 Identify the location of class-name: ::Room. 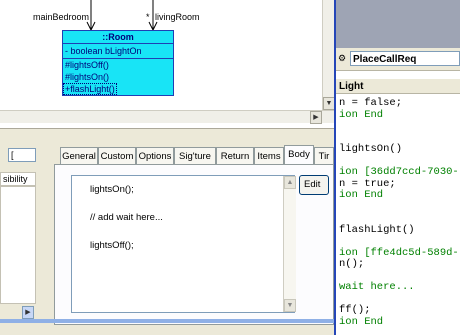
(118, 37).